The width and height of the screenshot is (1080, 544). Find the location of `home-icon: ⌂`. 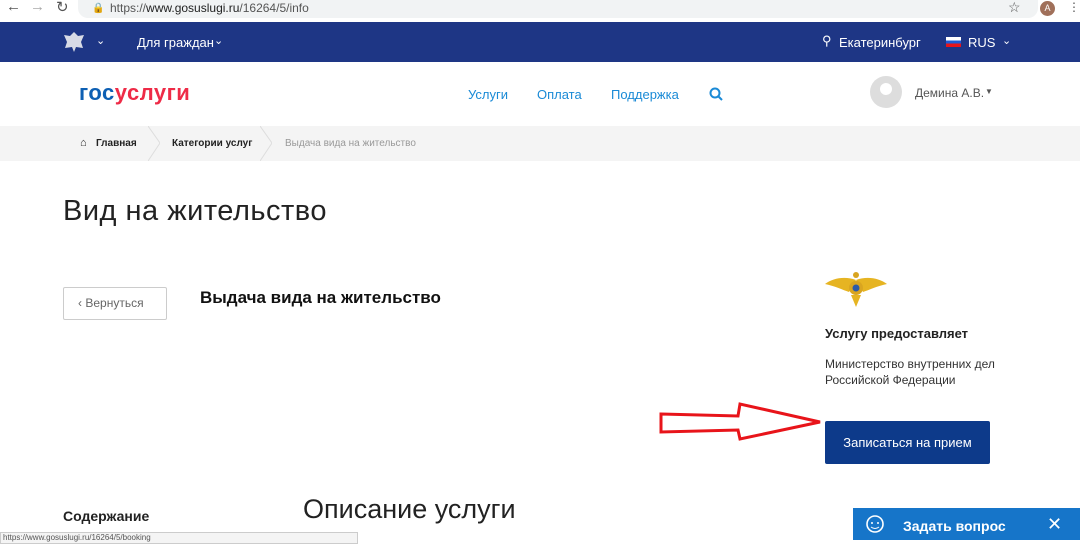

home-icon: ⌂ is located at coordinates (83, 143).